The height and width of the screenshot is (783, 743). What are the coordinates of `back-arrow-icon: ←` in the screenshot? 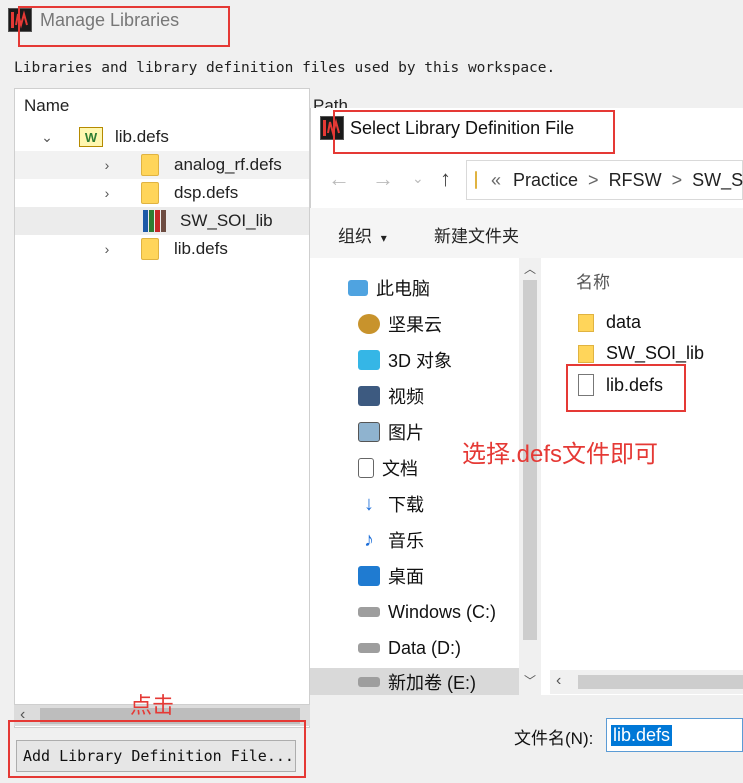 It's located at (339, 179).